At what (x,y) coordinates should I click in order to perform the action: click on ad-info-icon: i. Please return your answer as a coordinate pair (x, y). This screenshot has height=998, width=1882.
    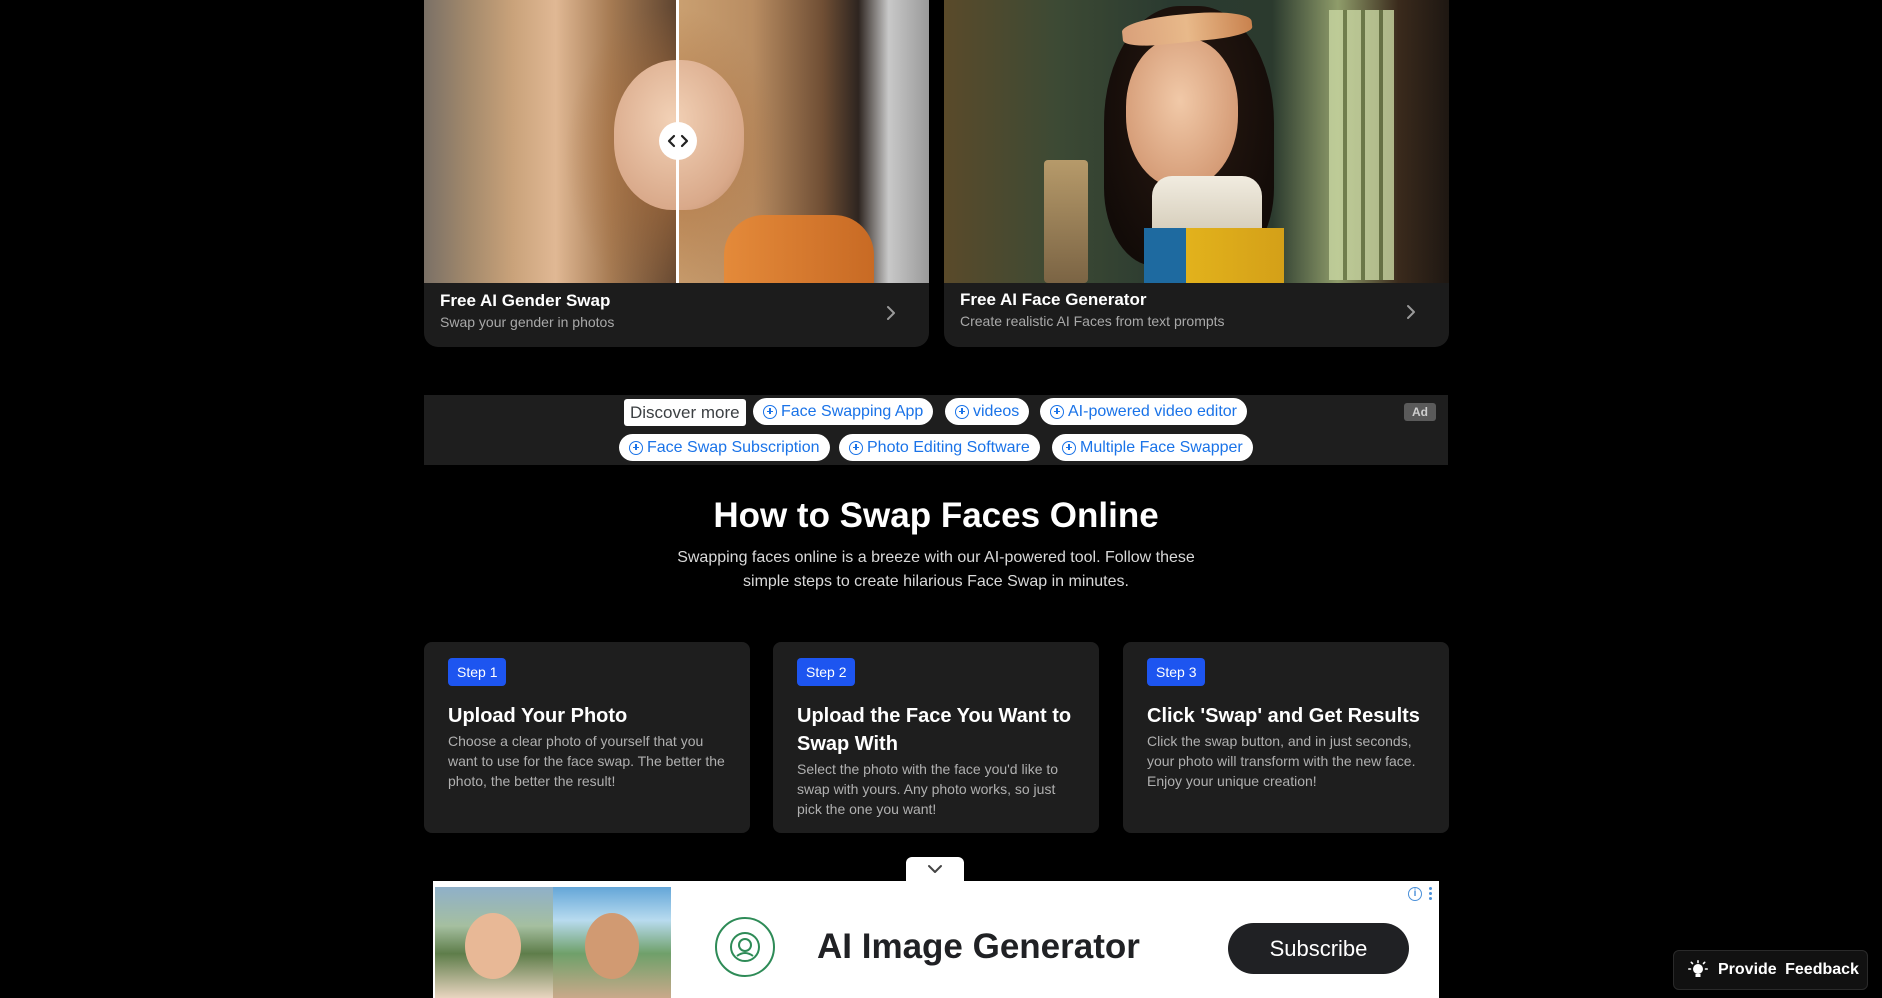
    Looking at the image, I should click on (1415, 894).